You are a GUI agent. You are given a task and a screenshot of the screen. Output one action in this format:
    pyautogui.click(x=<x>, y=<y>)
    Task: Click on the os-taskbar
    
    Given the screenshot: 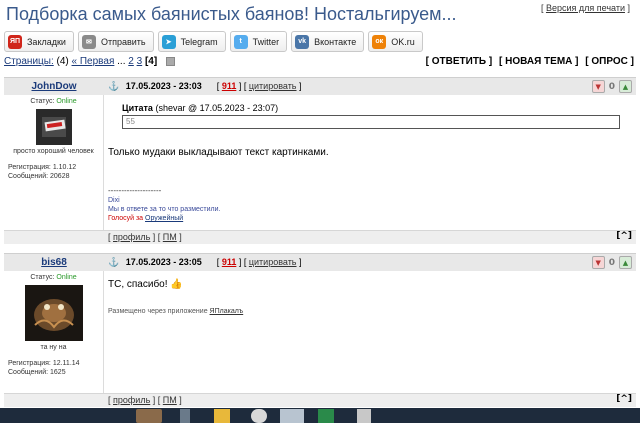 What is the action you would take?
    pyautogui.click(x=320, y=415)
    